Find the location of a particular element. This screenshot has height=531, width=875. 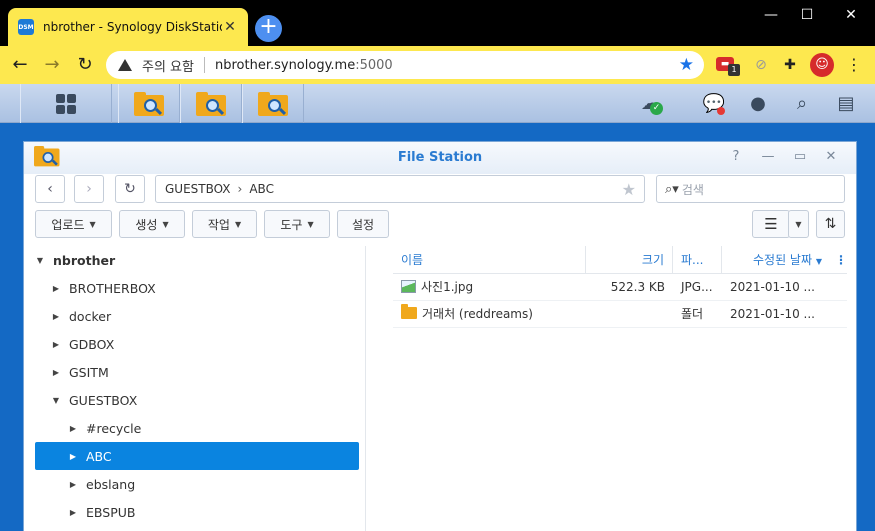

action-button: 작업 ▼ is located at coordinates (224, 224).